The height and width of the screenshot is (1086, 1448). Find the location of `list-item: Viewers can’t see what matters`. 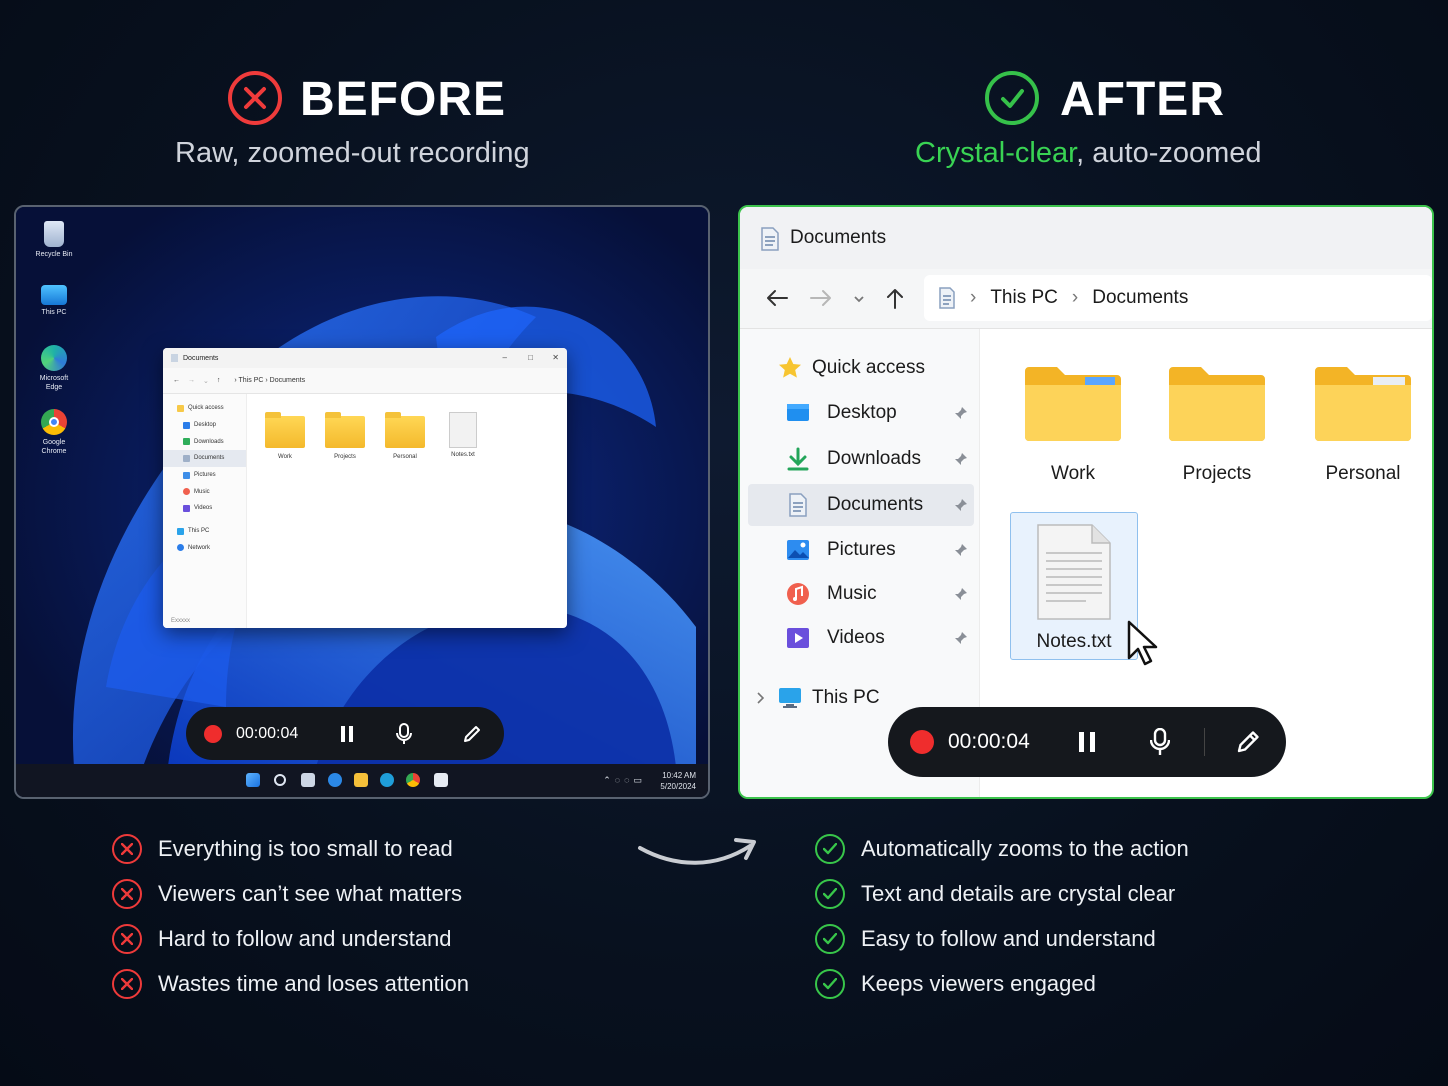

list-item: Viewers can’t see what matters is located at coordinates (290, 893).